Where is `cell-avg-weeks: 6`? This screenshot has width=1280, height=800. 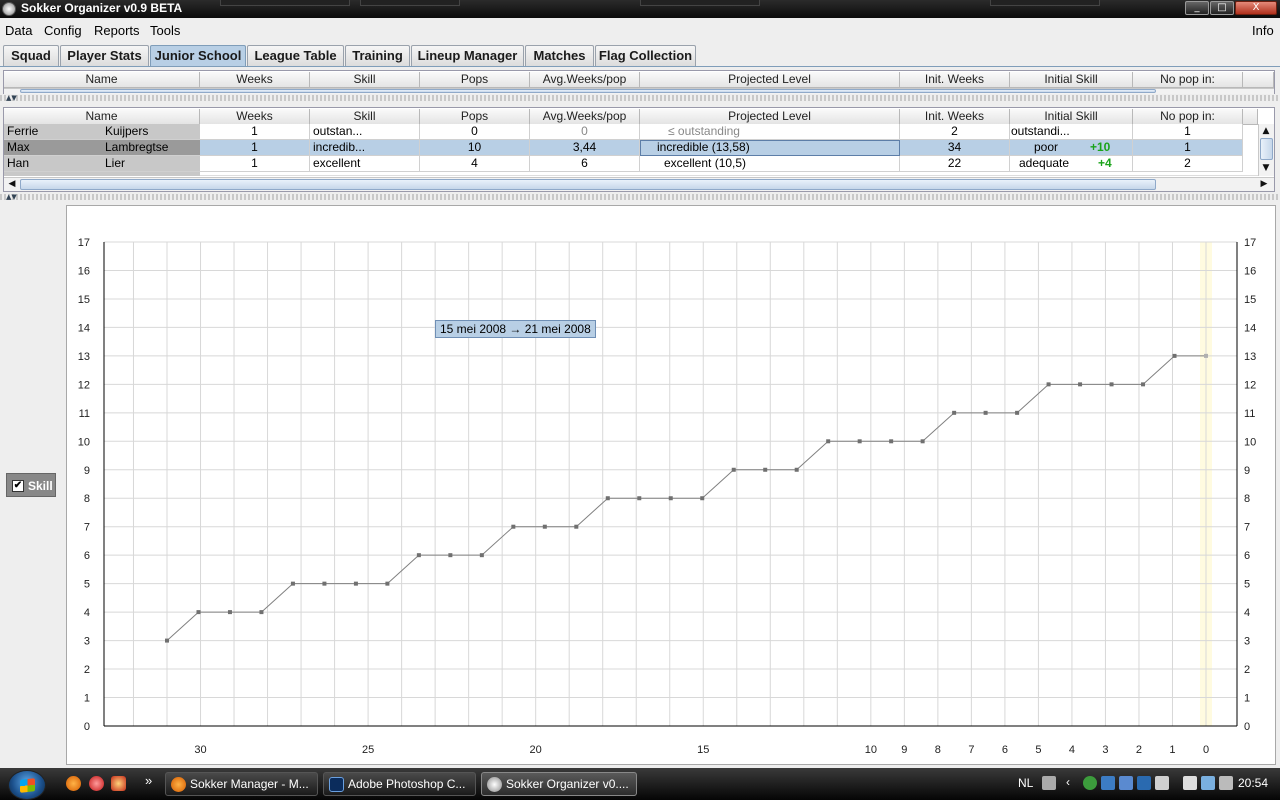 cell-avg-weeks: 6 is located at coordinates (585, 164).